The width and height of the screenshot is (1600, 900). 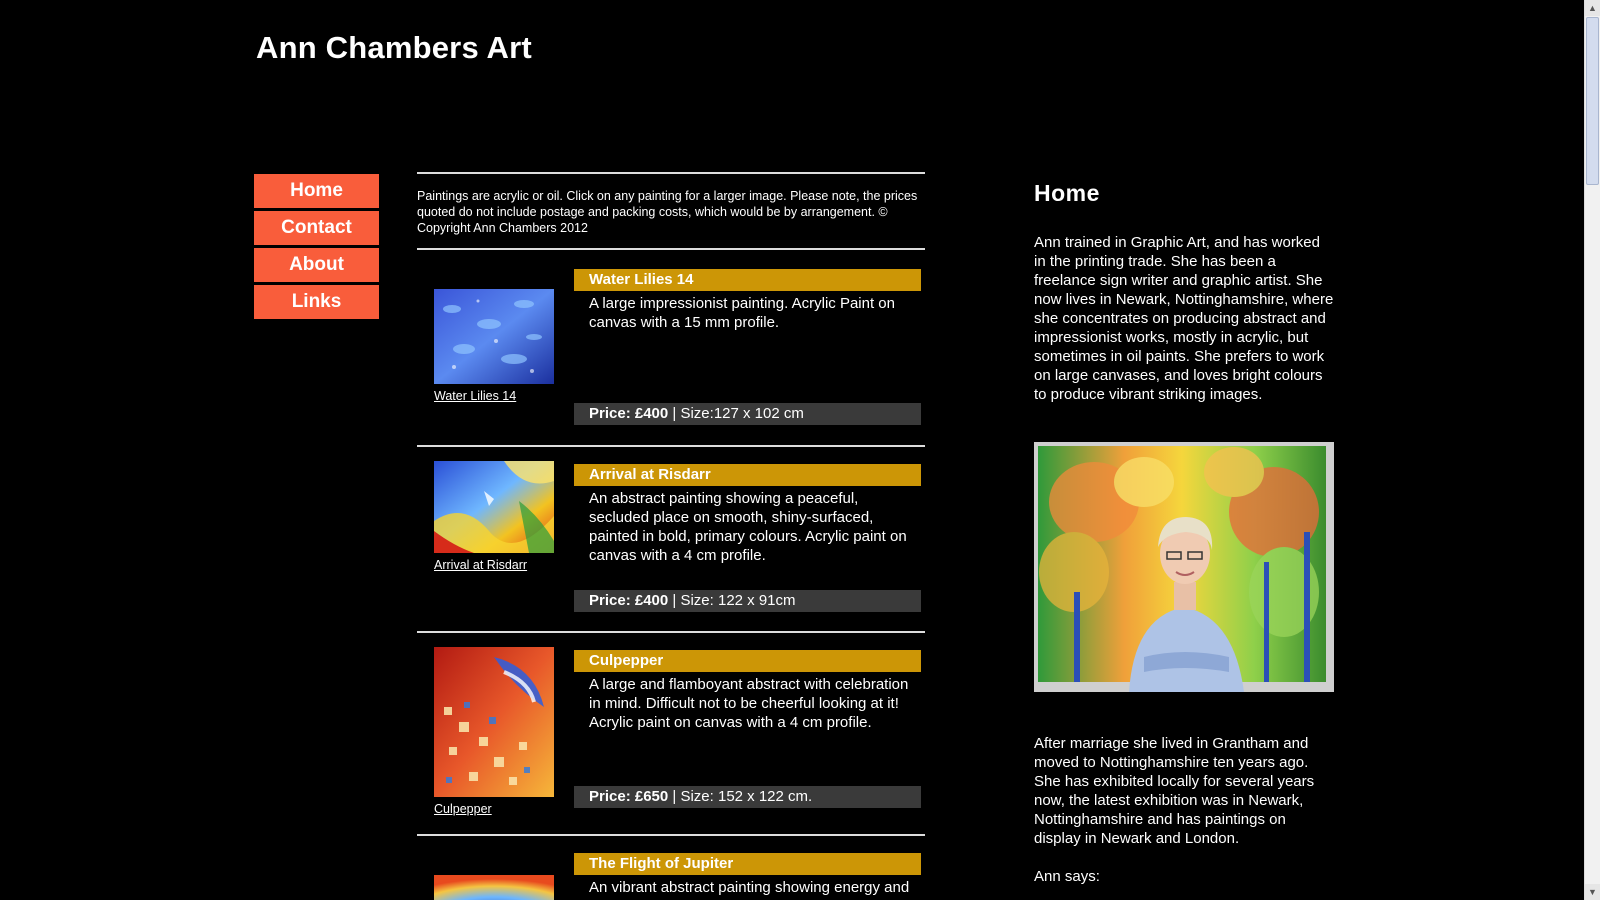 I want to click on scroll-down-icon: ▼, so click(x=1592, y=892).